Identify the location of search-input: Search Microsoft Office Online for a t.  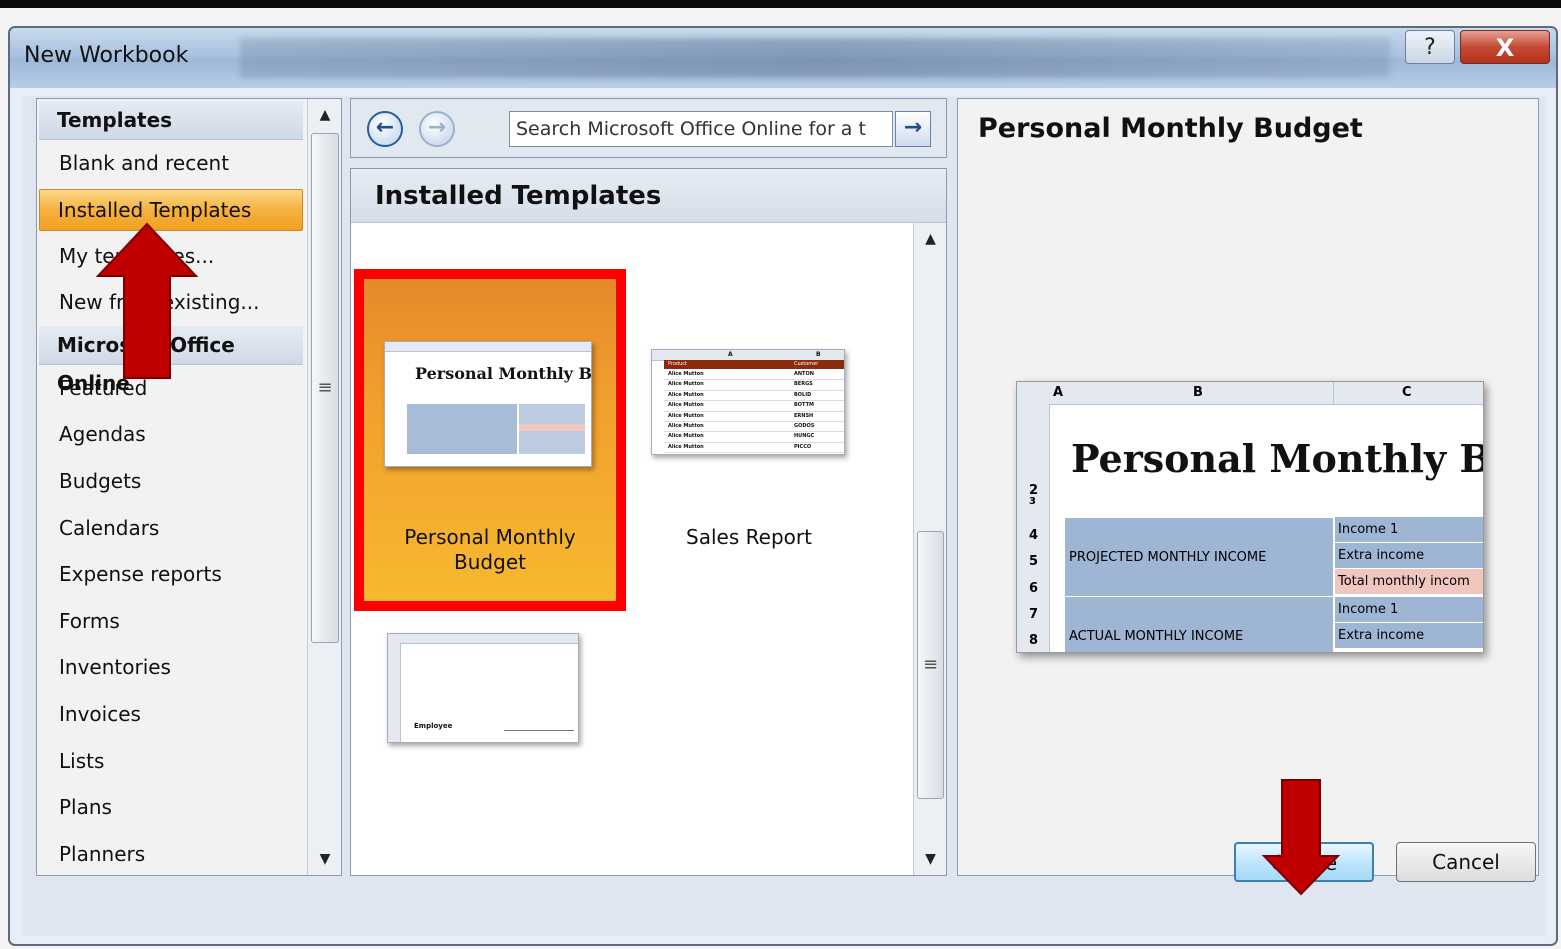
(701, 129).